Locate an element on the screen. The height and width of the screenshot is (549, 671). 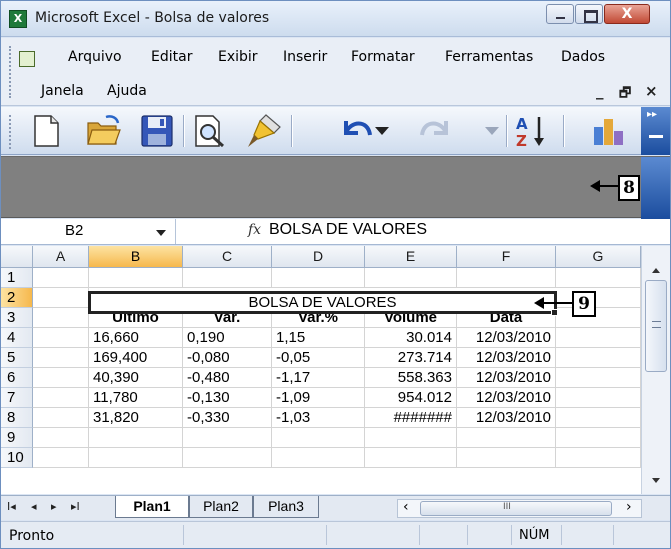
next-sheet-button: ▸ is located at coordinates (54, 506).